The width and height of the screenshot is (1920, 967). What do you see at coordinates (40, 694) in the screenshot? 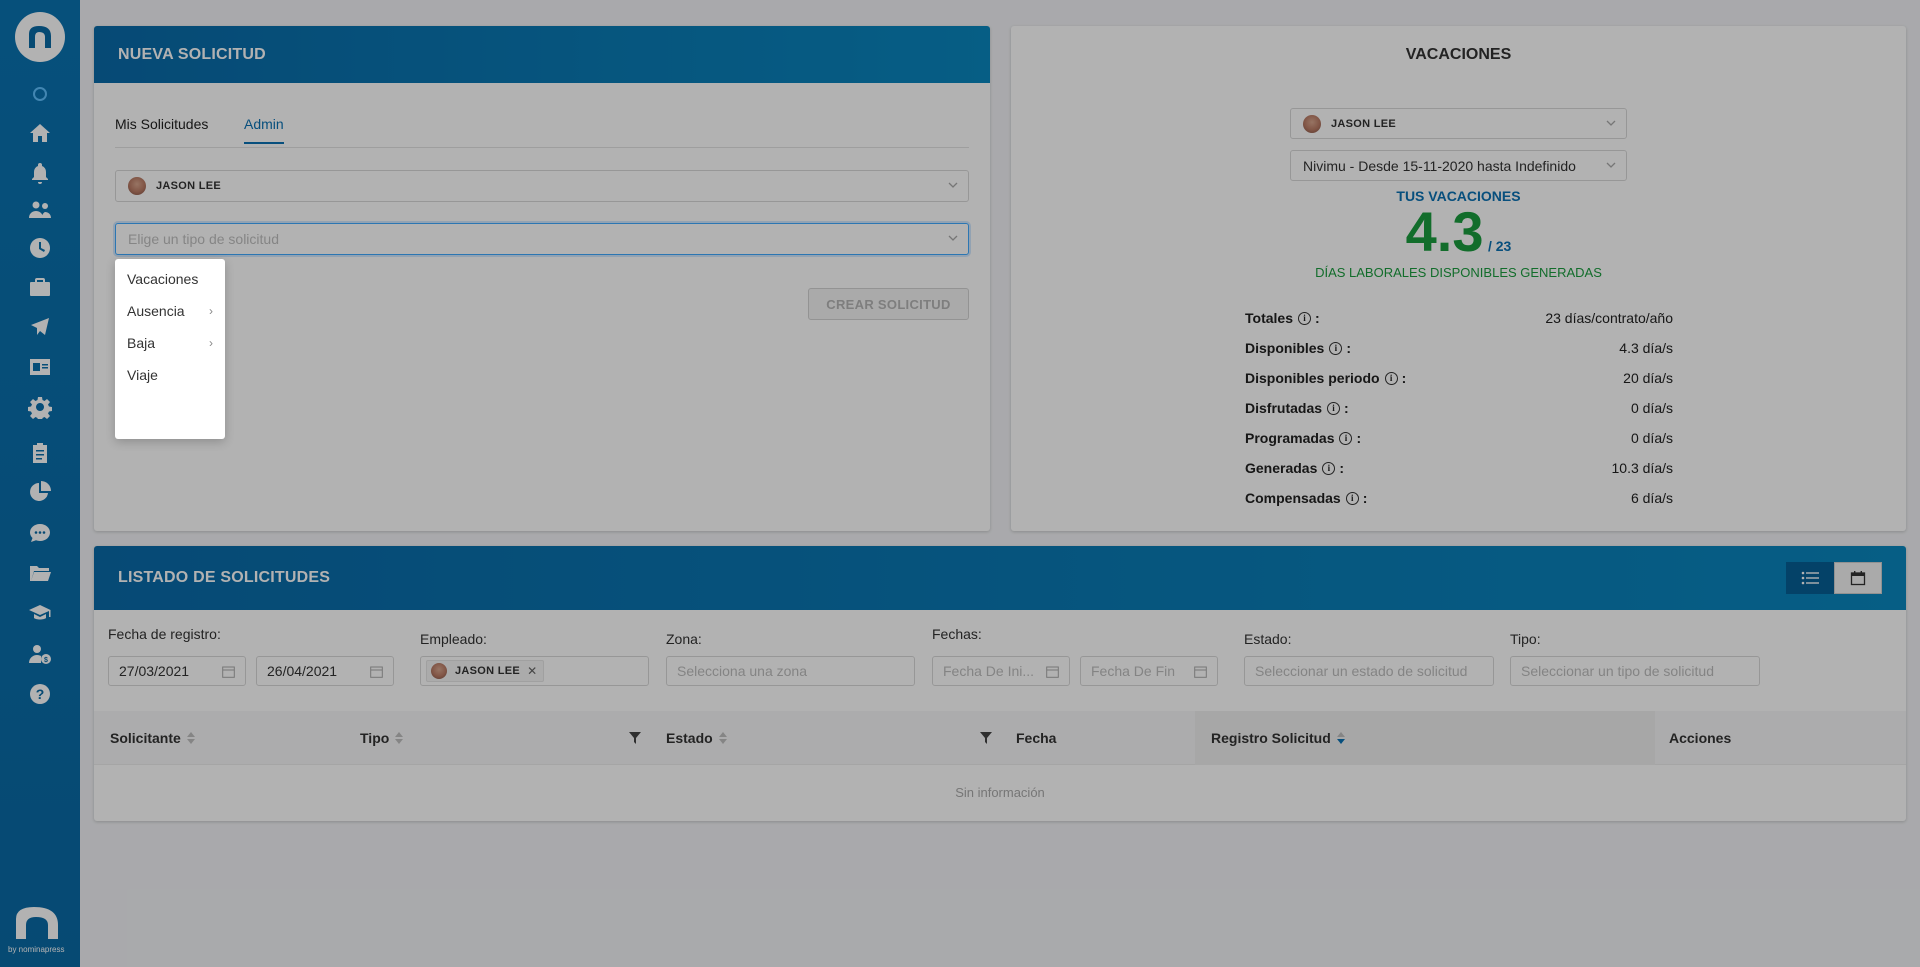
I see `help-icon: ?` at bounding box center [40, 694].